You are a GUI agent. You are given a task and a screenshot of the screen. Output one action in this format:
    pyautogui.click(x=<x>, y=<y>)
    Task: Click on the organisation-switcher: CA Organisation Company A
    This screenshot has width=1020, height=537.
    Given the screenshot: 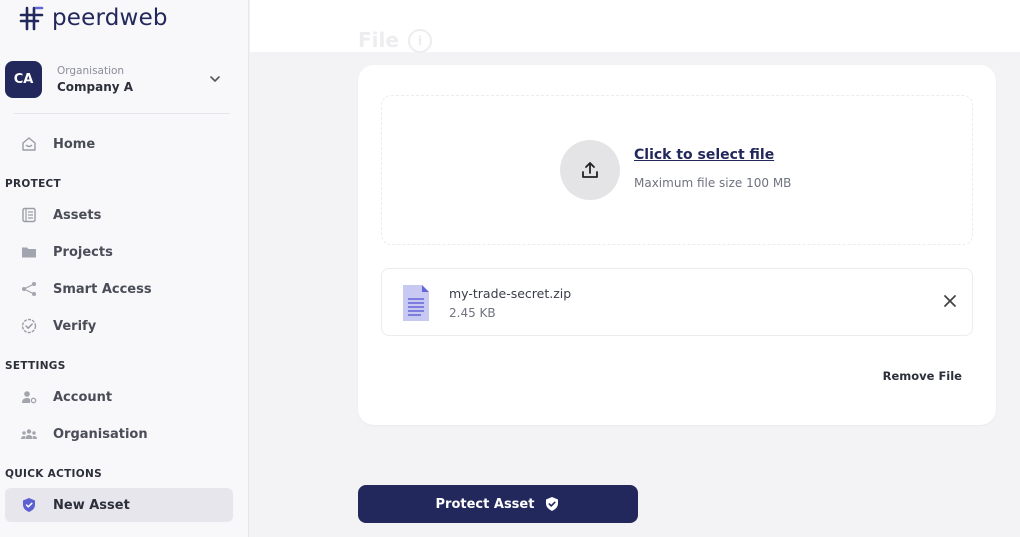 What is the action you would take?
    pyautogui.click(x=117, y=79)
    